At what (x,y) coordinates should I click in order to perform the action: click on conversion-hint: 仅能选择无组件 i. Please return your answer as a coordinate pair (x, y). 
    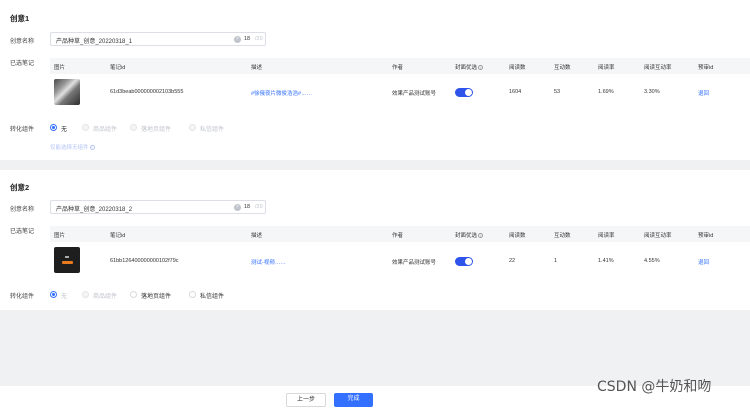
    Looking at the image, I should click on (72, 147).